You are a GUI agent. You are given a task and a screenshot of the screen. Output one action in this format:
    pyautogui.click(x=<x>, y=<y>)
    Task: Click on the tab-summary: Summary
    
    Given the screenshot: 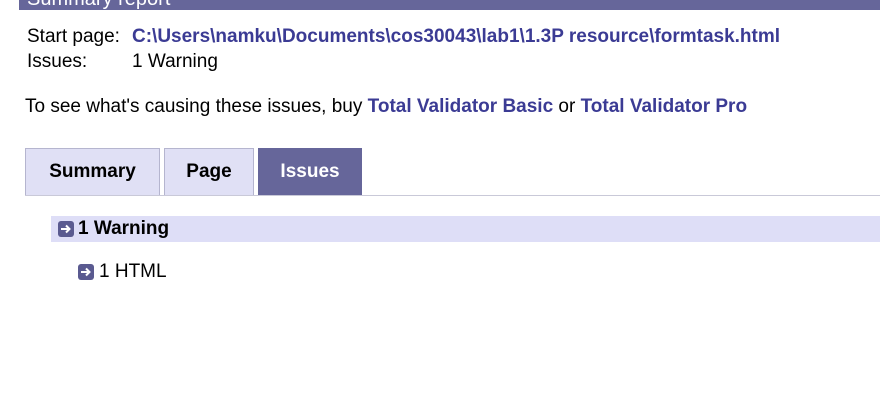 What is the action you would take?
    pyautogui.click(x=92, y=172)
    